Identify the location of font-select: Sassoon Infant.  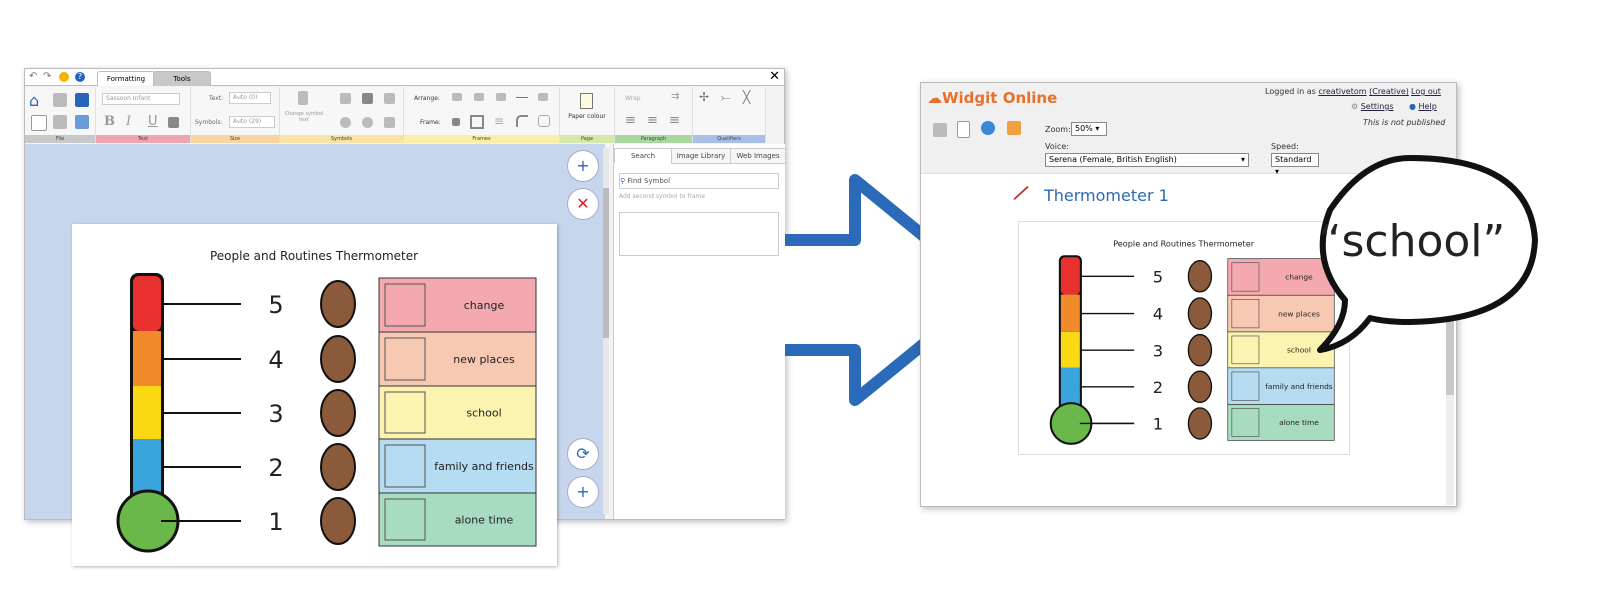
(141, 99).